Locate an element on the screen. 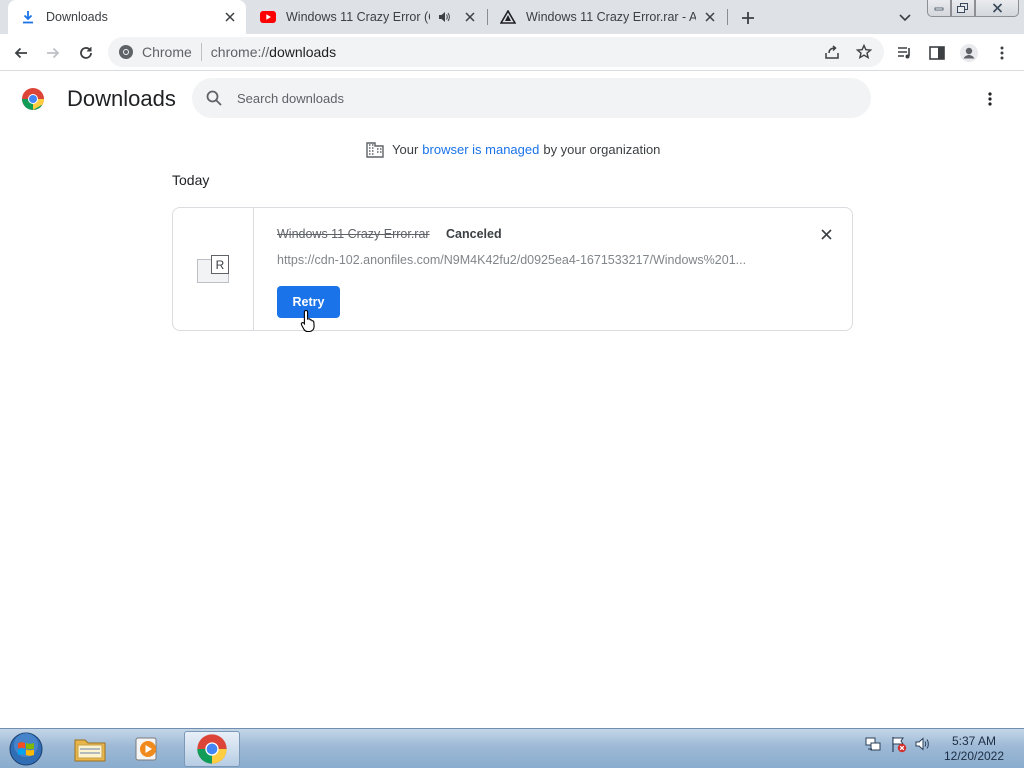 This screenshot has width=1024, height=768. taskbar-explorer is located at coordinates (90, 749).